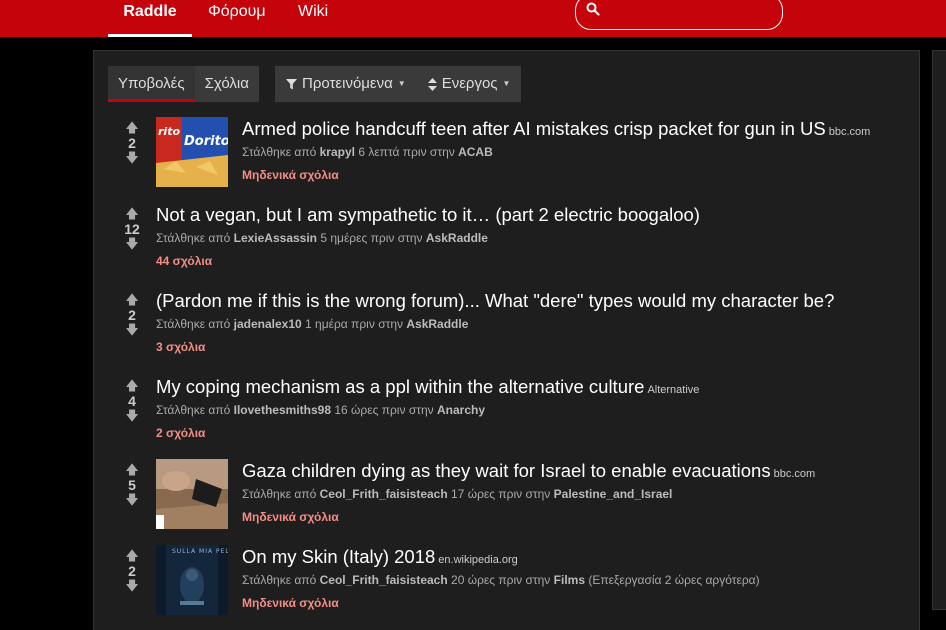  I want to click on author-link: jadenalex10, so click(268, 324).